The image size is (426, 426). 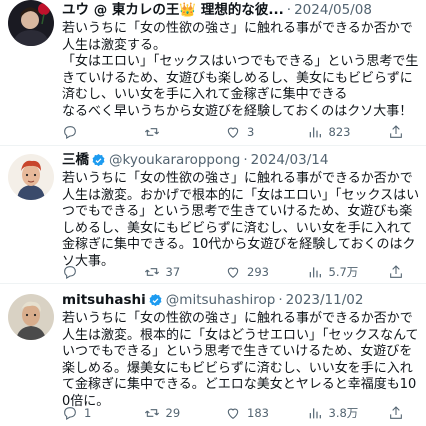 I want to click on tweet-header: ユウ @ 東カレの王👑 理想的な彼... · 2024/05/08, so click(x=242, y=10).